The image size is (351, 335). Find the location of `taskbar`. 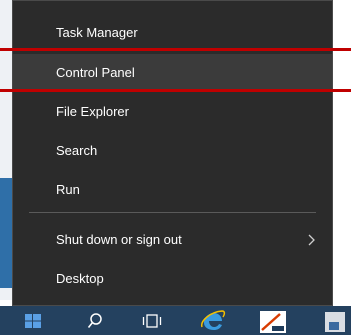

taskbar is located at coordinates (175, 320).